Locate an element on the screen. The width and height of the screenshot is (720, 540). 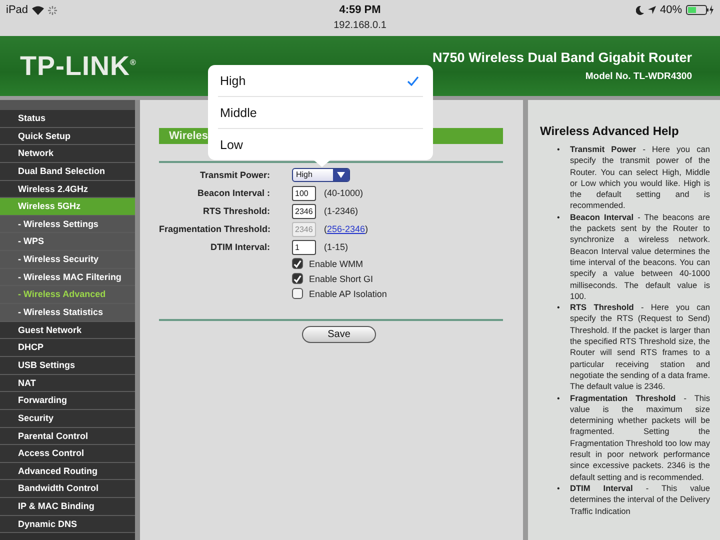
sidebar-item: Wireless 2.4GHz is located at coordinates (67, 189).